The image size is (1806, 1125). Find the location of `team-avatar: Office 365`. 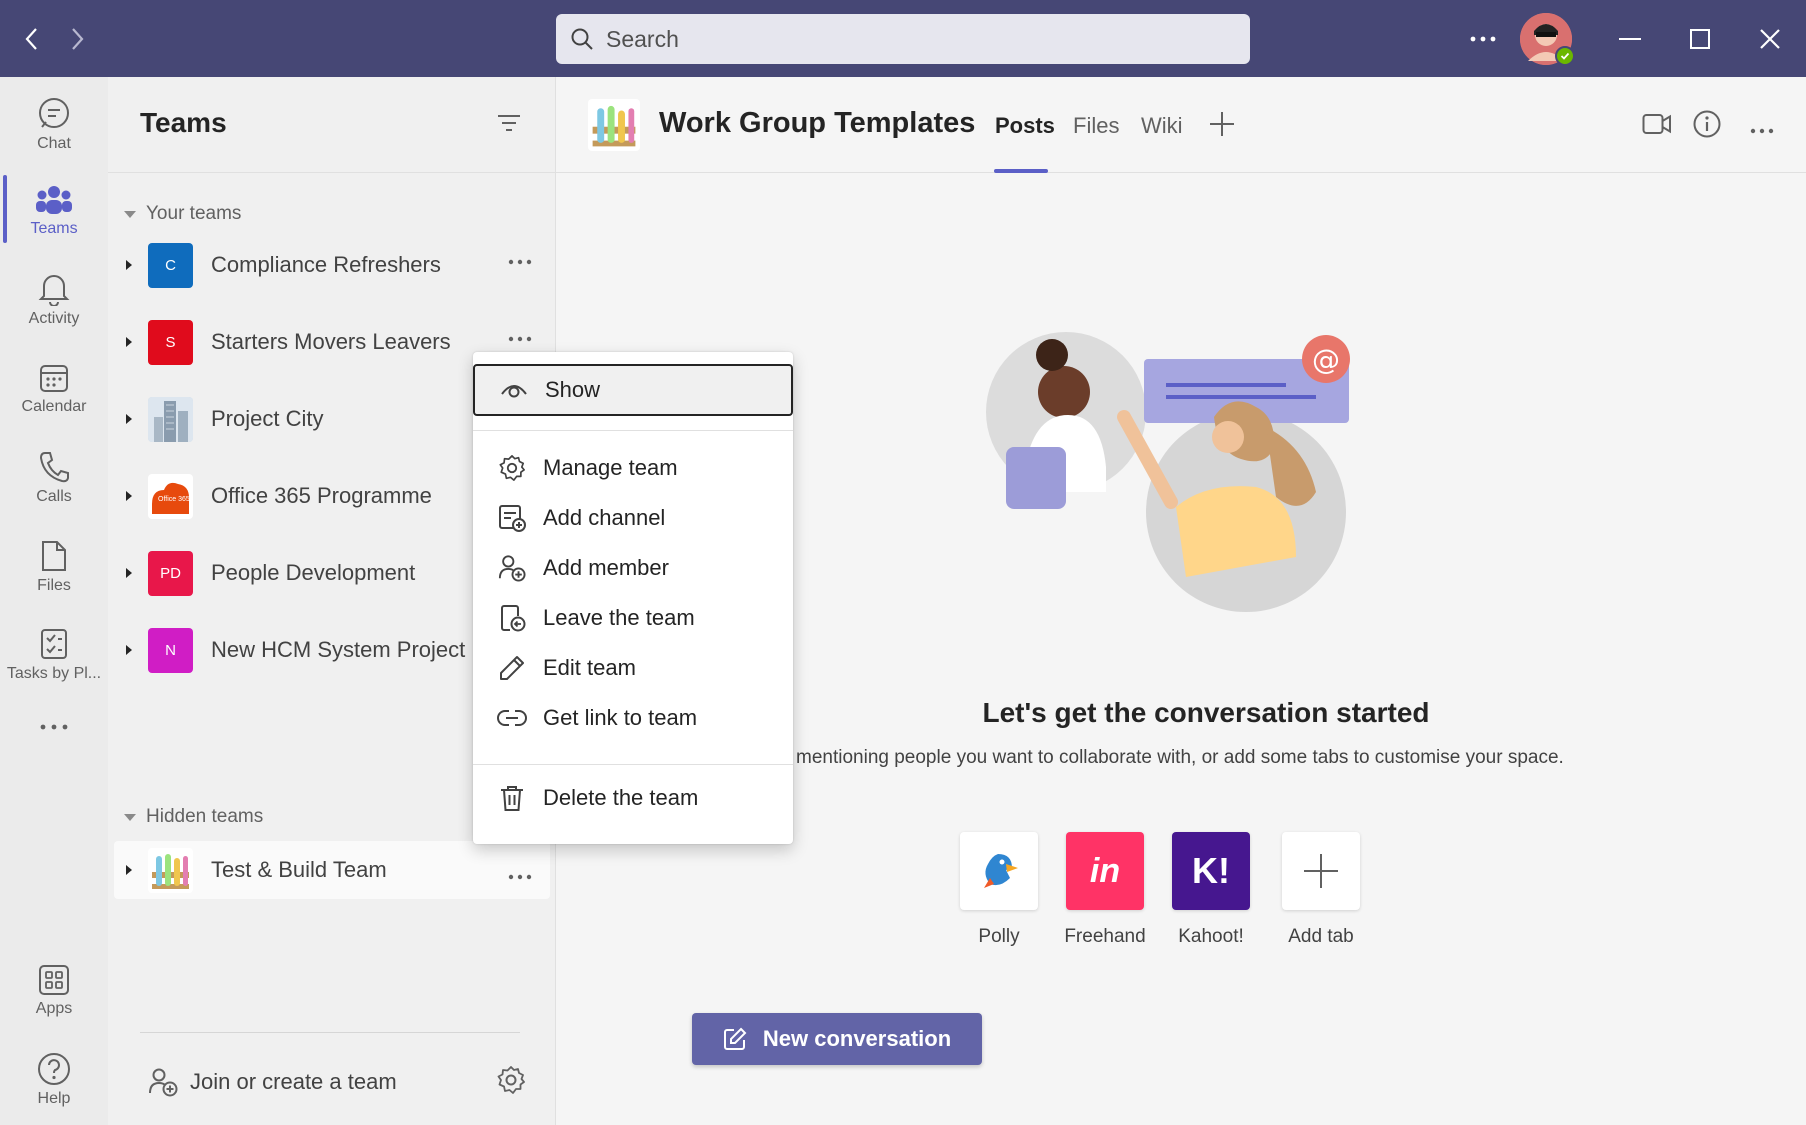

team-avatar: Office 365 is located at coordinates (170, 496).